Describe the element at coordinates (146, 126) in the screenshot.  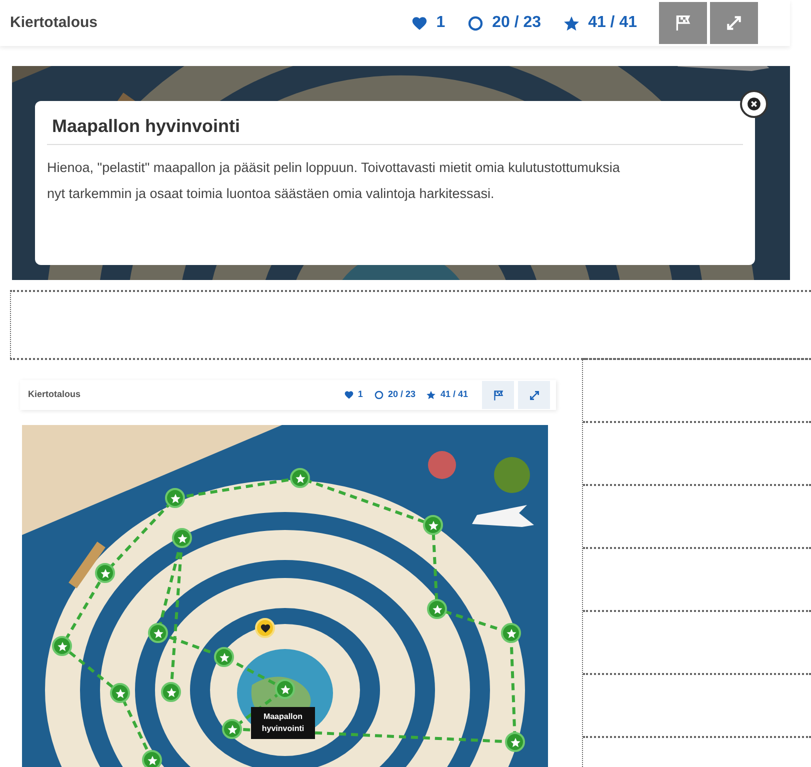
I see `dialog-title: Maapallon hyvinvointi` at that location.